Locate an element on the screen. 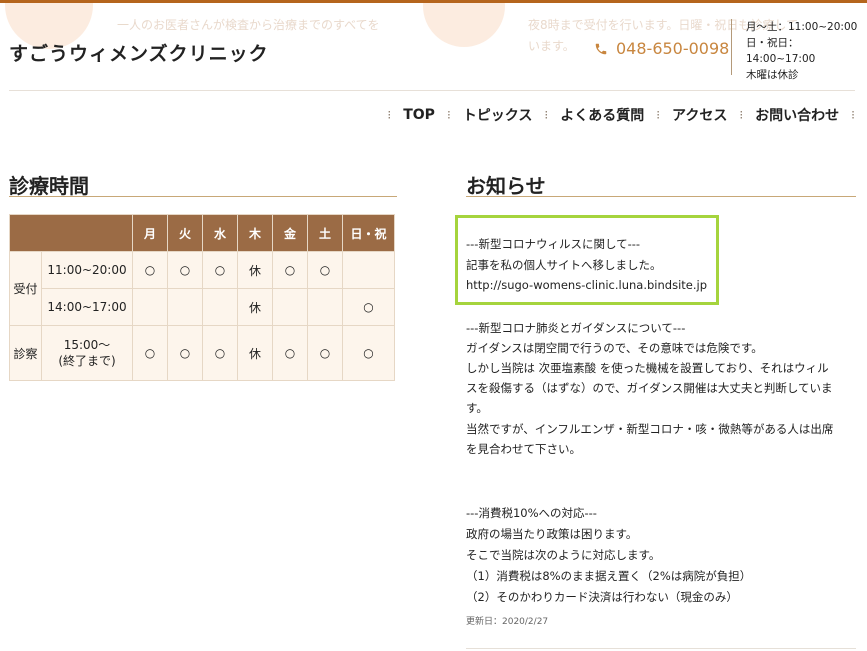 The image size is (867, 651). time-cell: 15:00〜 (終了まで) is located at coordinates (87, 353).